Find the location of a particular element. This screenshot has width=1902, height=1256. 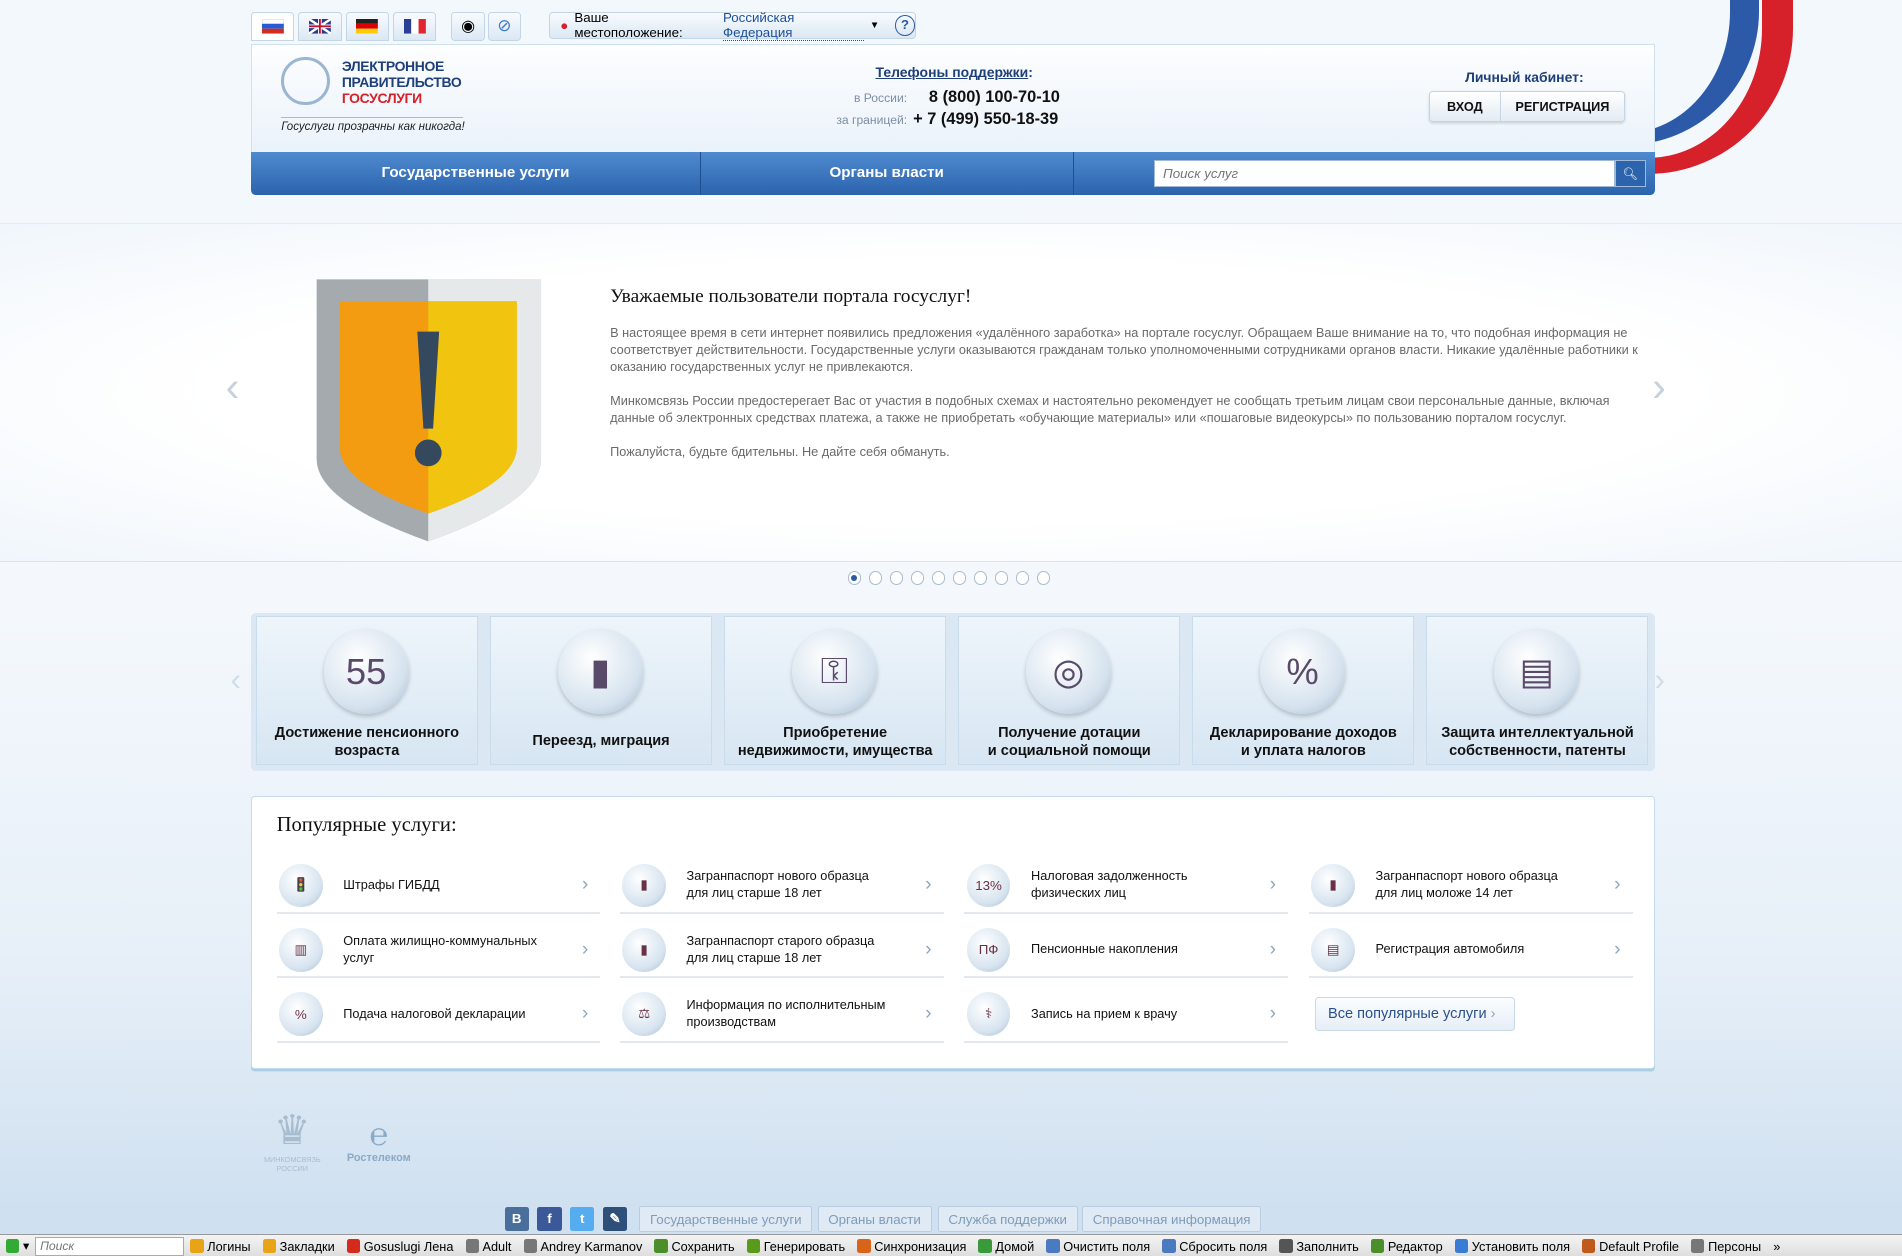

vk-link: В is located at coordinates (516, 1219).